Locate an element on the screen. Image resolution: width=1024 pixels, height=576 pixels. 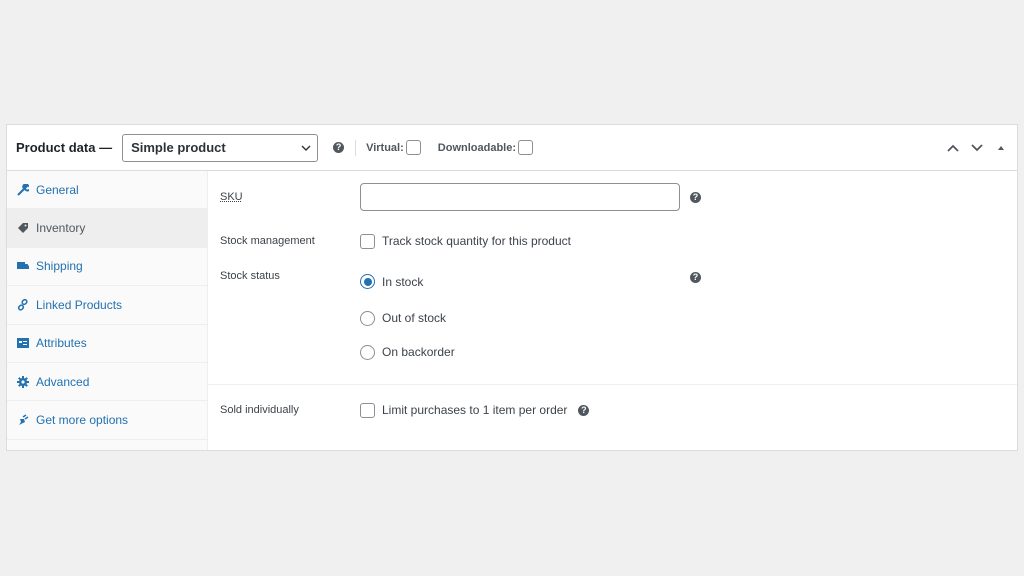
virtual-option: Virtual: is located at coordinates (393, 147).